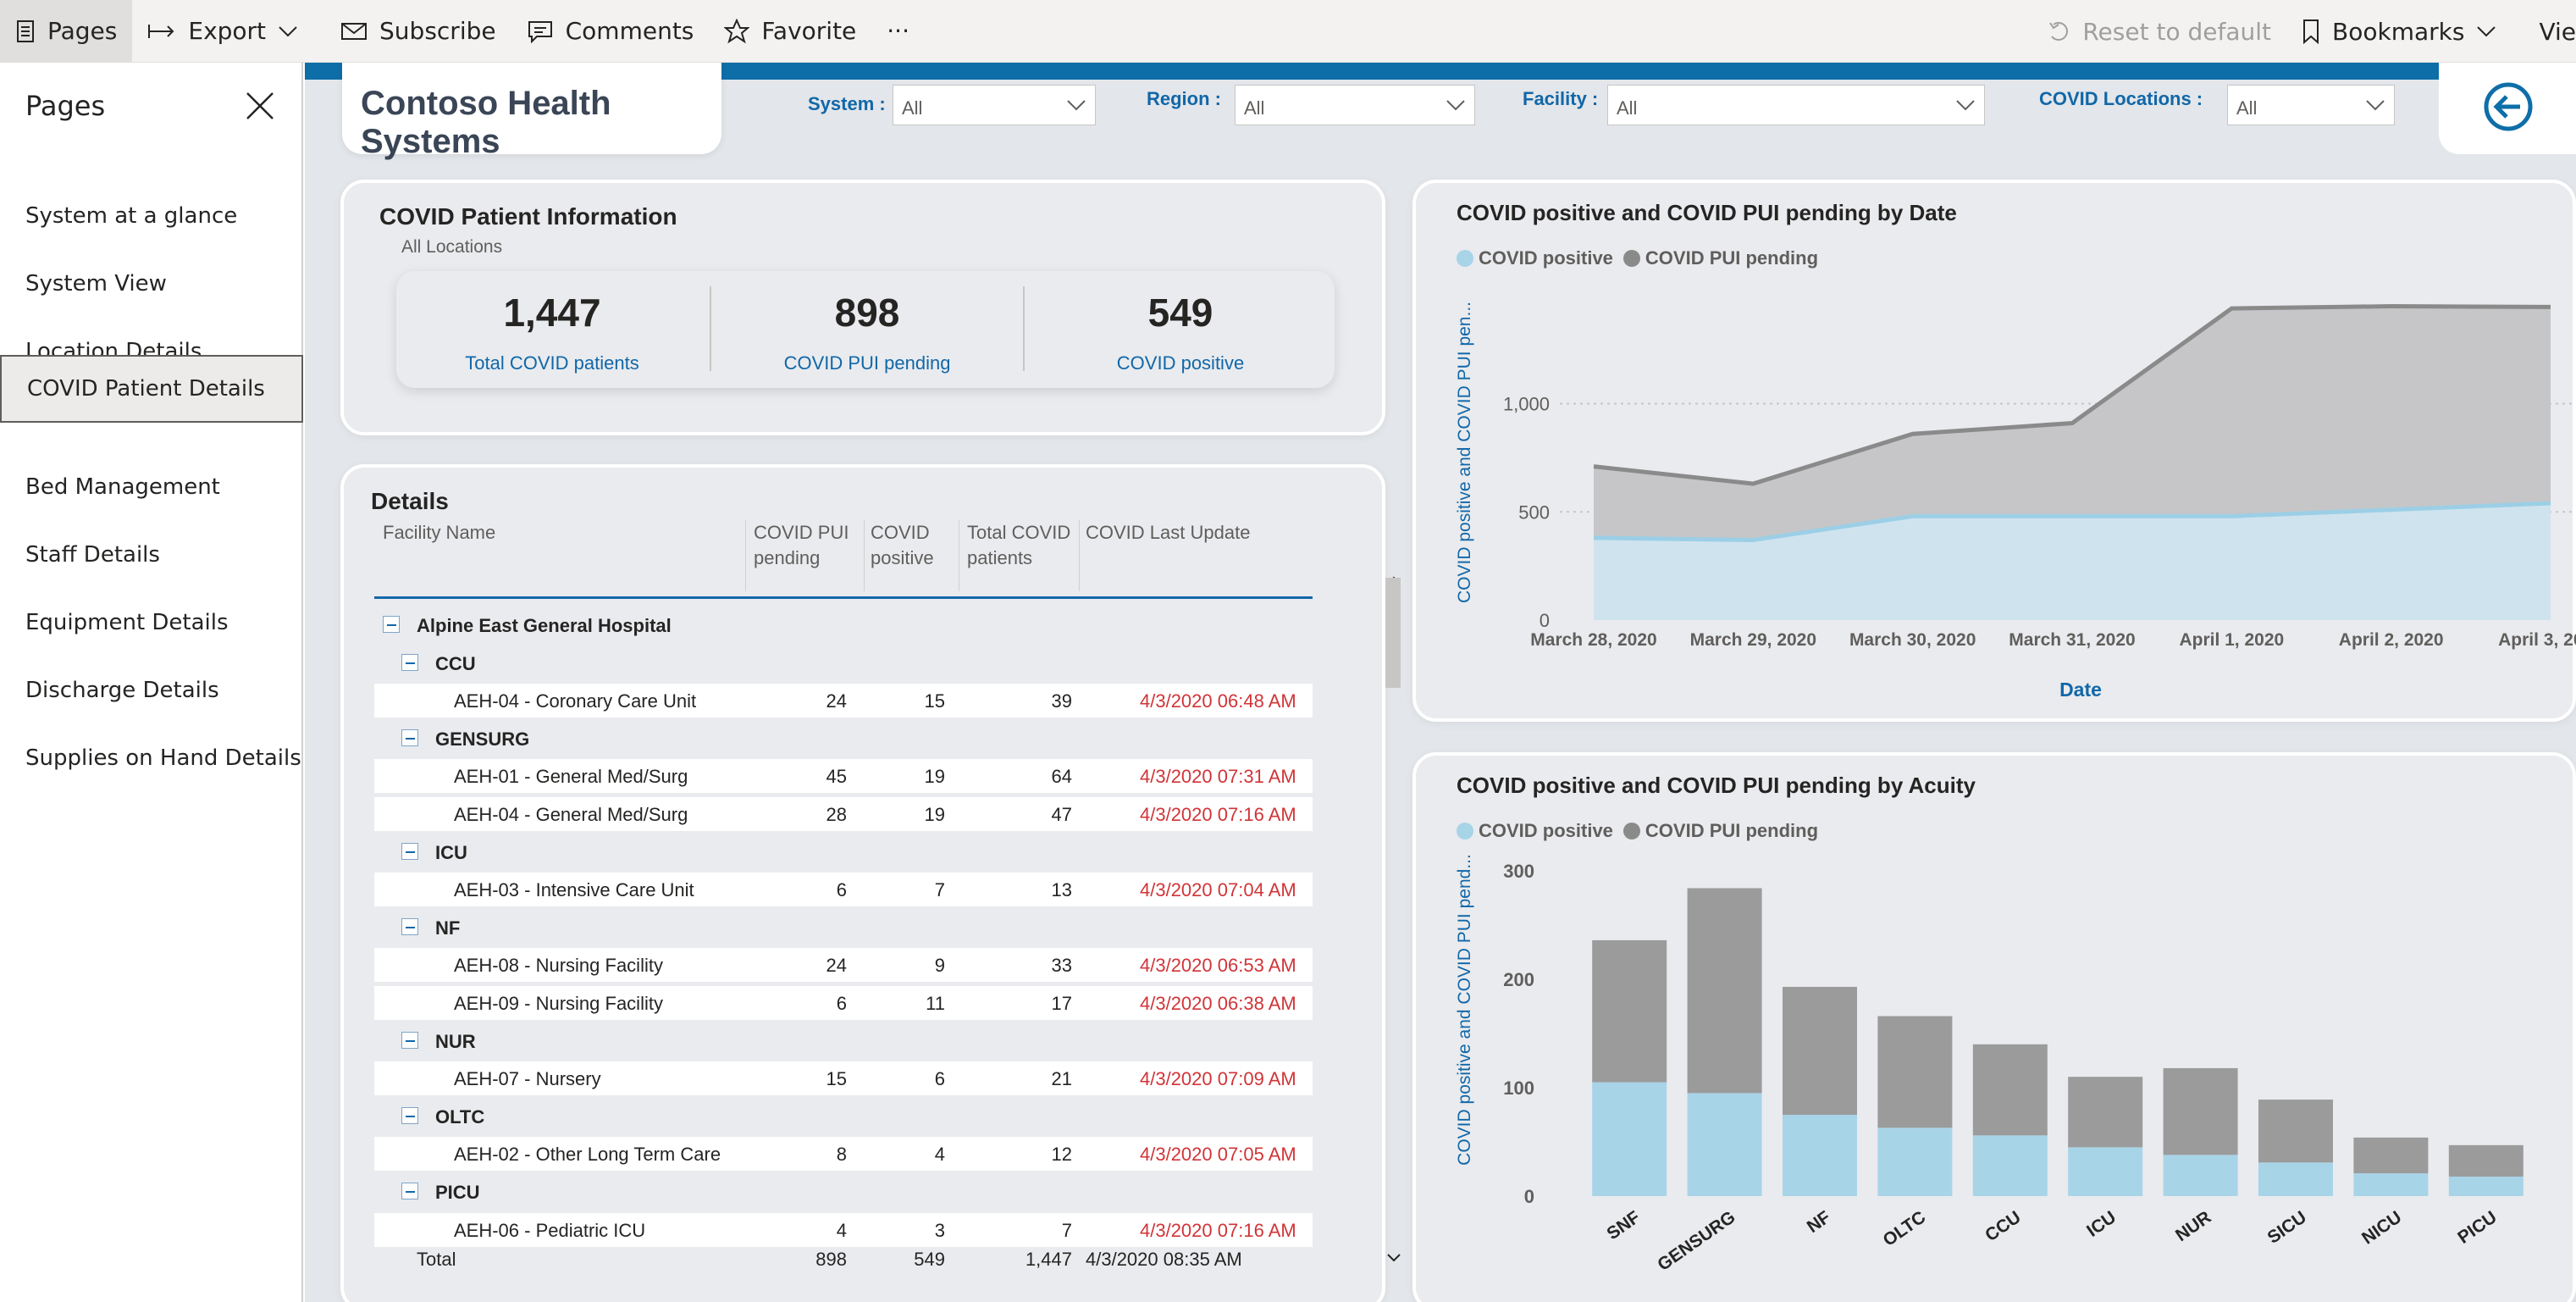  Describe the element at coordinates (354, 31) in the screenshot. I see `mail-icon` at that location.